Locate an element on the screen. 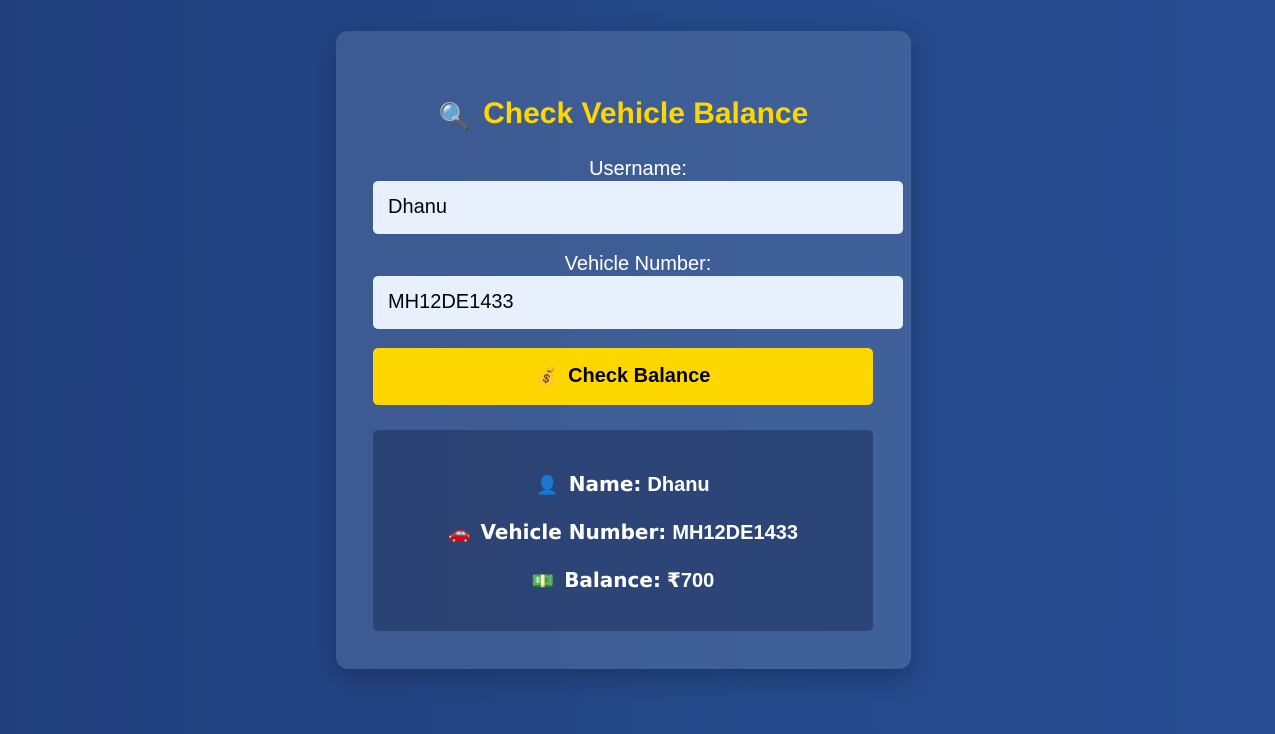  result-balance-value: ₹700 is located at coordinates (690, 581).